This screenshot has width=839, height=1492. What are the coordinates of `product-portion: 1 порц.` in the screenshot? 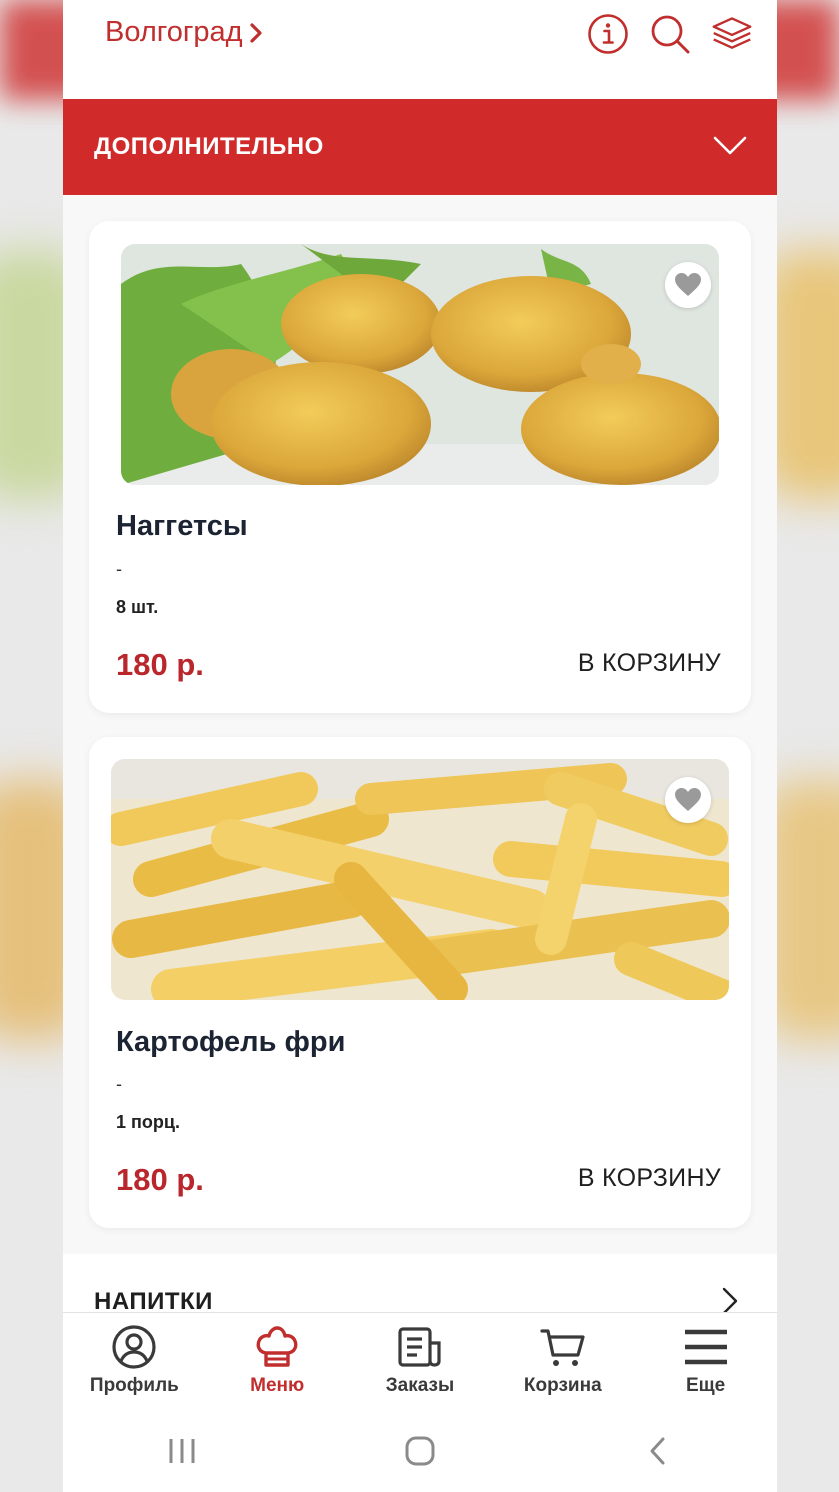 It's located at (148, 1122).